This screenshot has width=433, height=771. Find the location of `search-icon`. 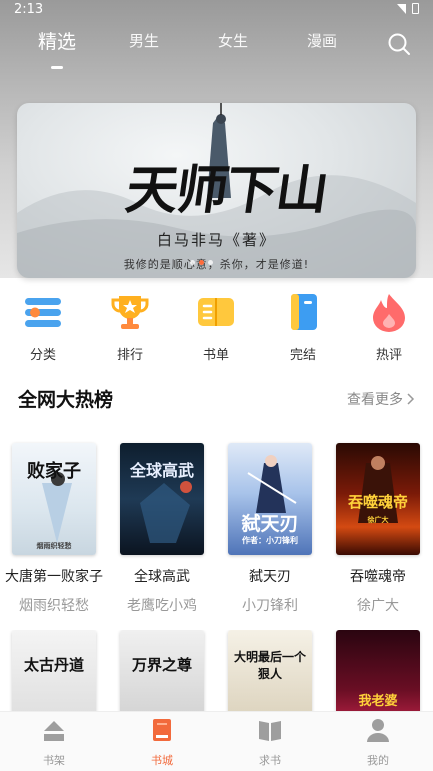

search-icon is located at coordinates (399, 44).